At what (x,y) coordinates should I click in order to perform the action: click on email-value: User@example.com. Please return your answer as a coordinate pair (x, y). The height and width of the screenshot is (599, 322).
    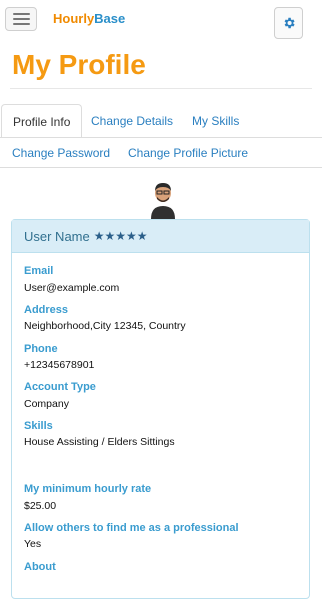
    Looking at the image, I should click on (72, 288).